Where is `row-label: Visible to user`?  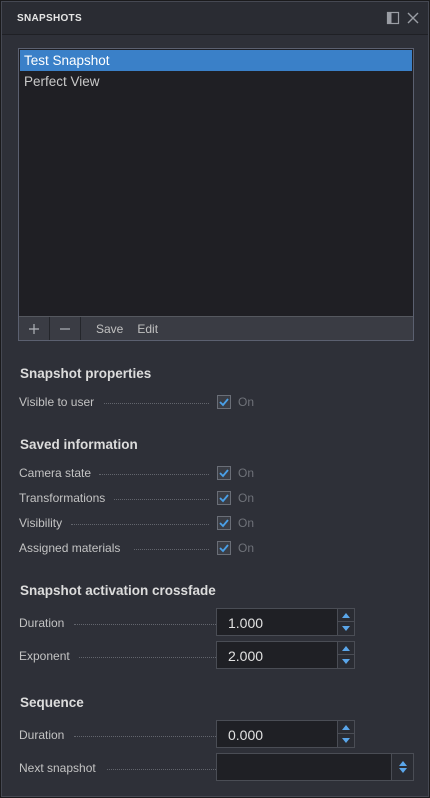
row-label: Visible to user is located at coordinates (60, 402).